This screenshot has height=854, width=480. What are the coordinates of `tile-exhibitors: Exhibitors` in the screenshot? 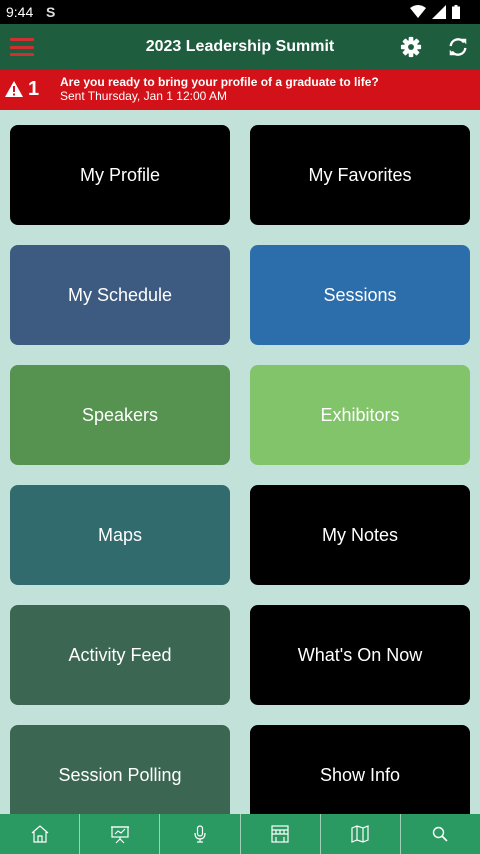 It's located at (360, 415).